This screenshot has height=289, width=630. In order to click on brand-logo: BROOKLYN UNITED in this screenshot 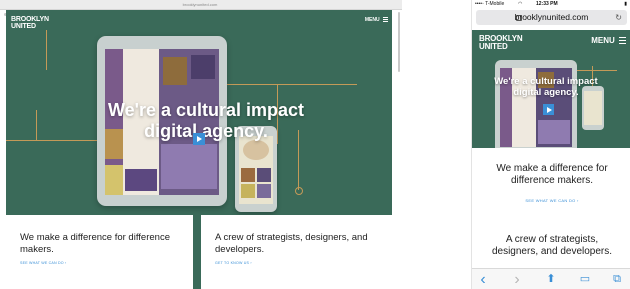, I will do `click(30, 23)`.